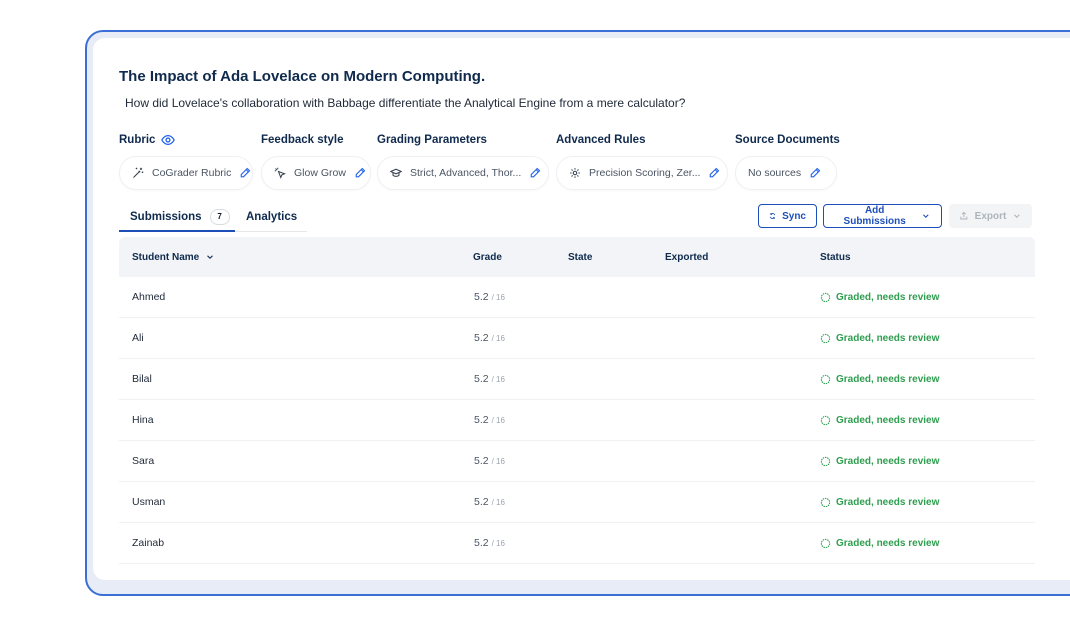 This screenshot has height=630, width=1070. Describe the element at coordinates (575, 173) in the screenshot. I see `gear-icon` at that location.